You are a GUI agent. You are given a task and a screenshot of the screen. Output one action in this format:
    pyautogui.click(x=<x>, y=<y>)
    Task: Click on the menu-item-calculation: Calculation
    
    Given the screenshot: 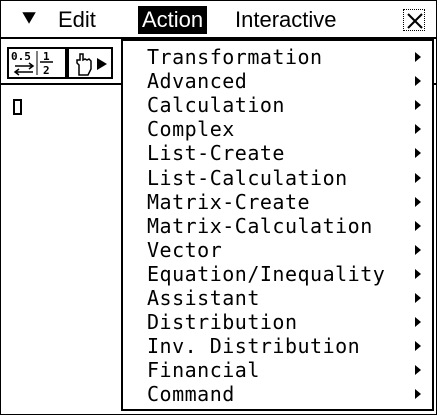 What is the action you would take?
    pyautogui.click(x=273, y=105)
    